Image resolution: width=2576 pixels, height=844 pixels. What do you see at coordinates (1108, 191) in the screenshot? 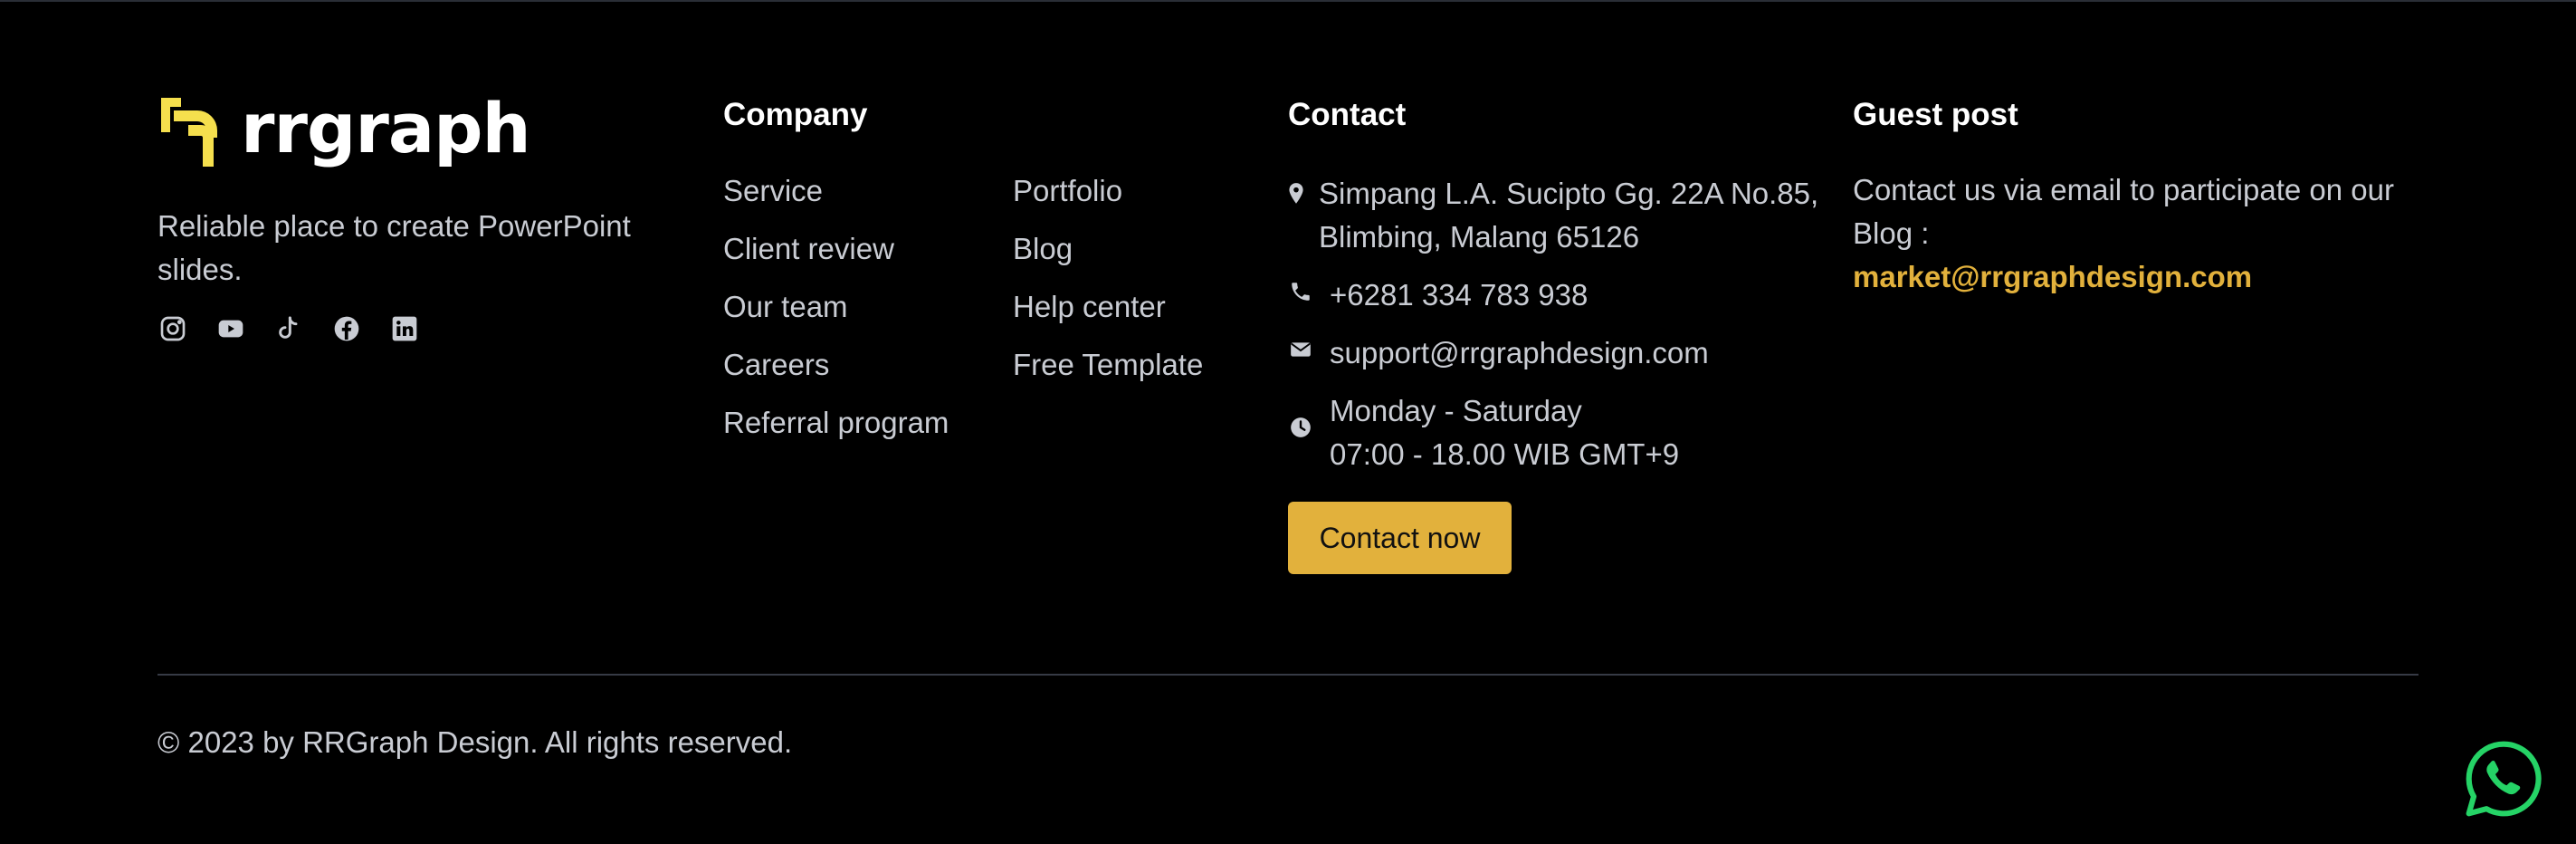
I see `link-portfolio: Portfolio` at bounding box center [1108, 191].